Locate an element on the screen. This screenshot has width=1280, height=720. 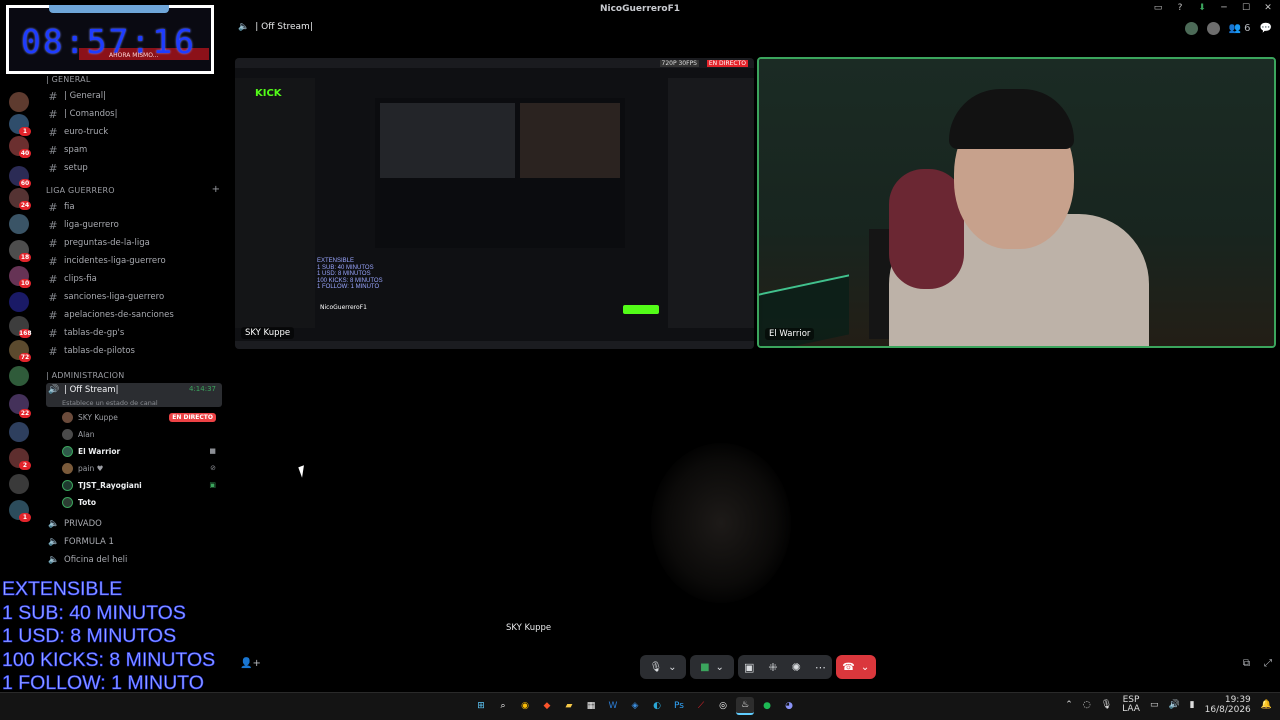
voice-channel-formula1: 🔈 FORMULA 1 is located at coordinates (134, 542).